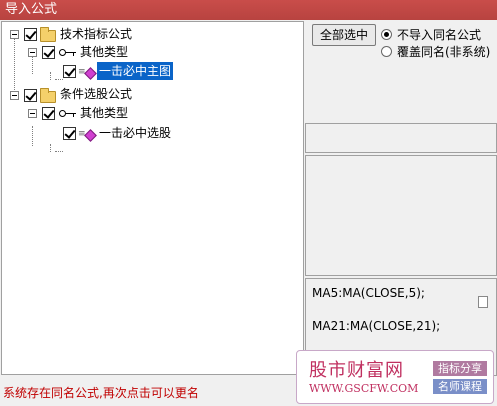  What do you see at coordinates (376, 326) in the screenshot?
I see `code-line: MA21:MA(CLOSE,21);` at bounding box center [376, 326].